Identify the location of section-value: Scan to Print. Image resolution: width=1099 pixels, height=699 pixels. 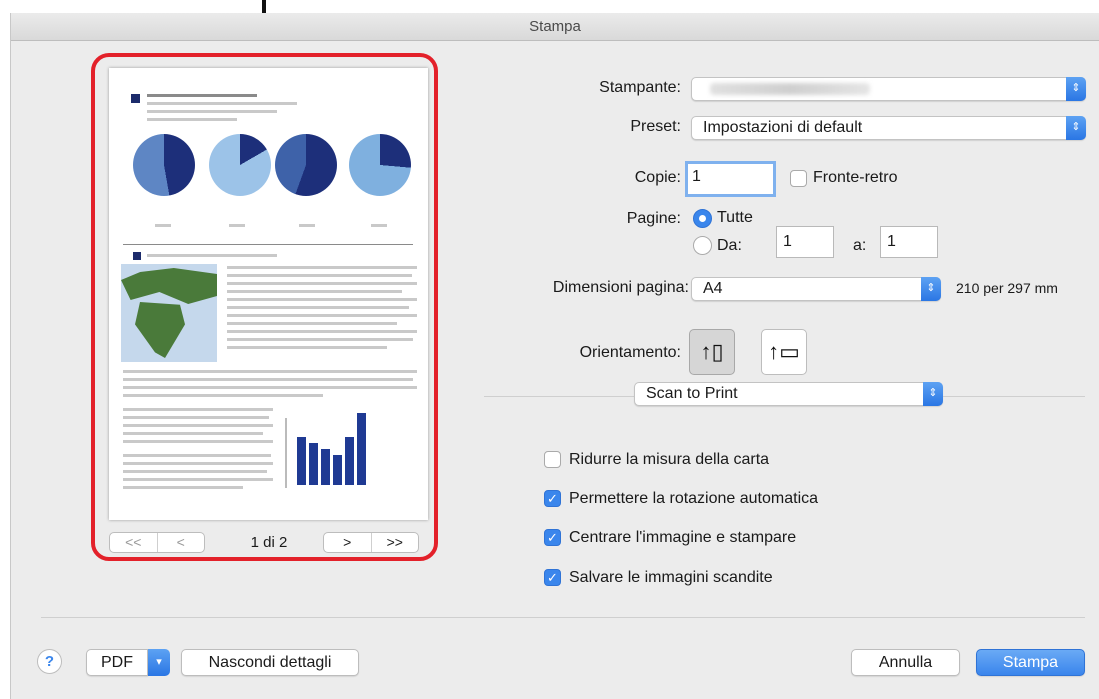
(692, 393).